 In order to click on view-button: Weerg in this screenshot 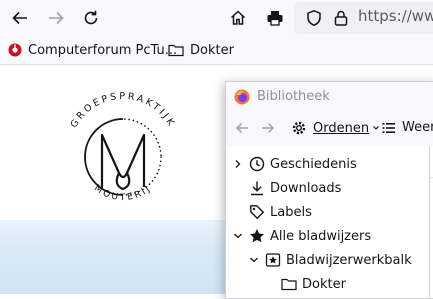, I will do `click(407, 127)`.